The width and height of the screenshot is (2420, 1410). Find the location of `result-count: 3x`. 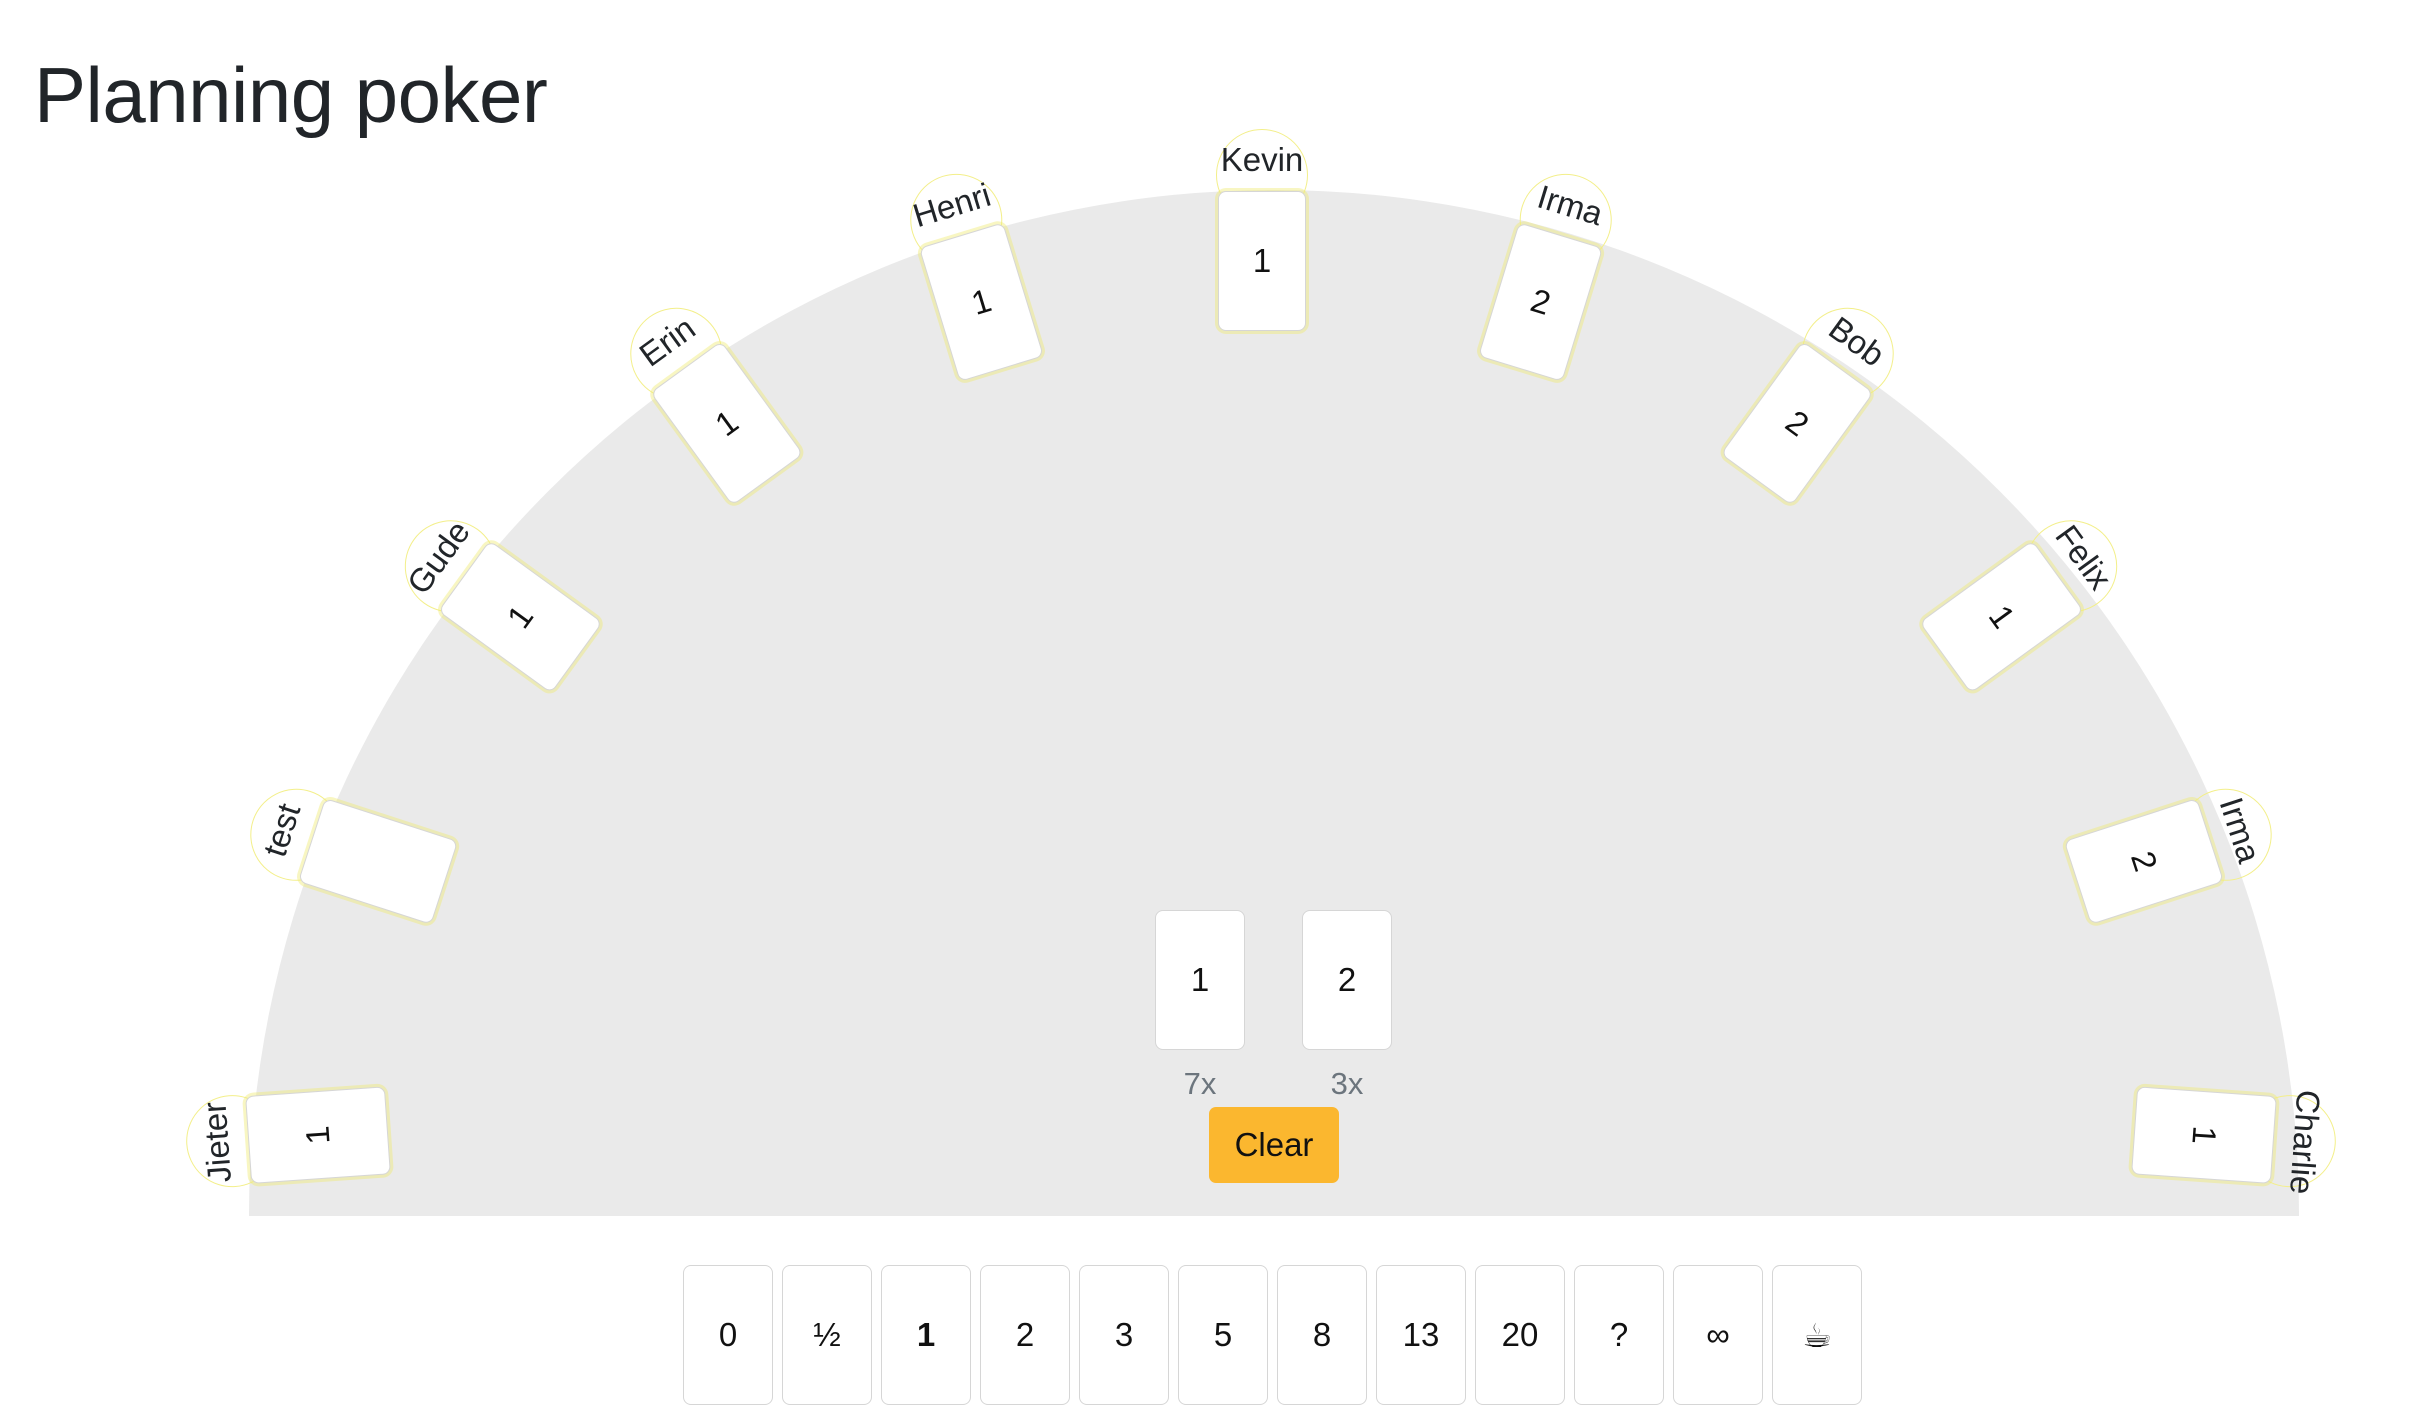

result-count: 3x is located at coordinates (1347, 1083).